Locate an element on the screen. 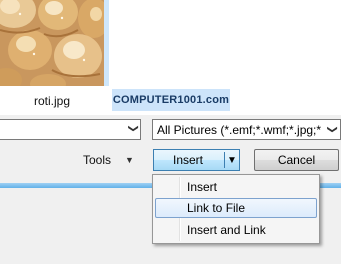  file-type-filter: All Pictures (*.emf;*.wmf;*.jpg;* ❯ is located at coordinates (246, 129).